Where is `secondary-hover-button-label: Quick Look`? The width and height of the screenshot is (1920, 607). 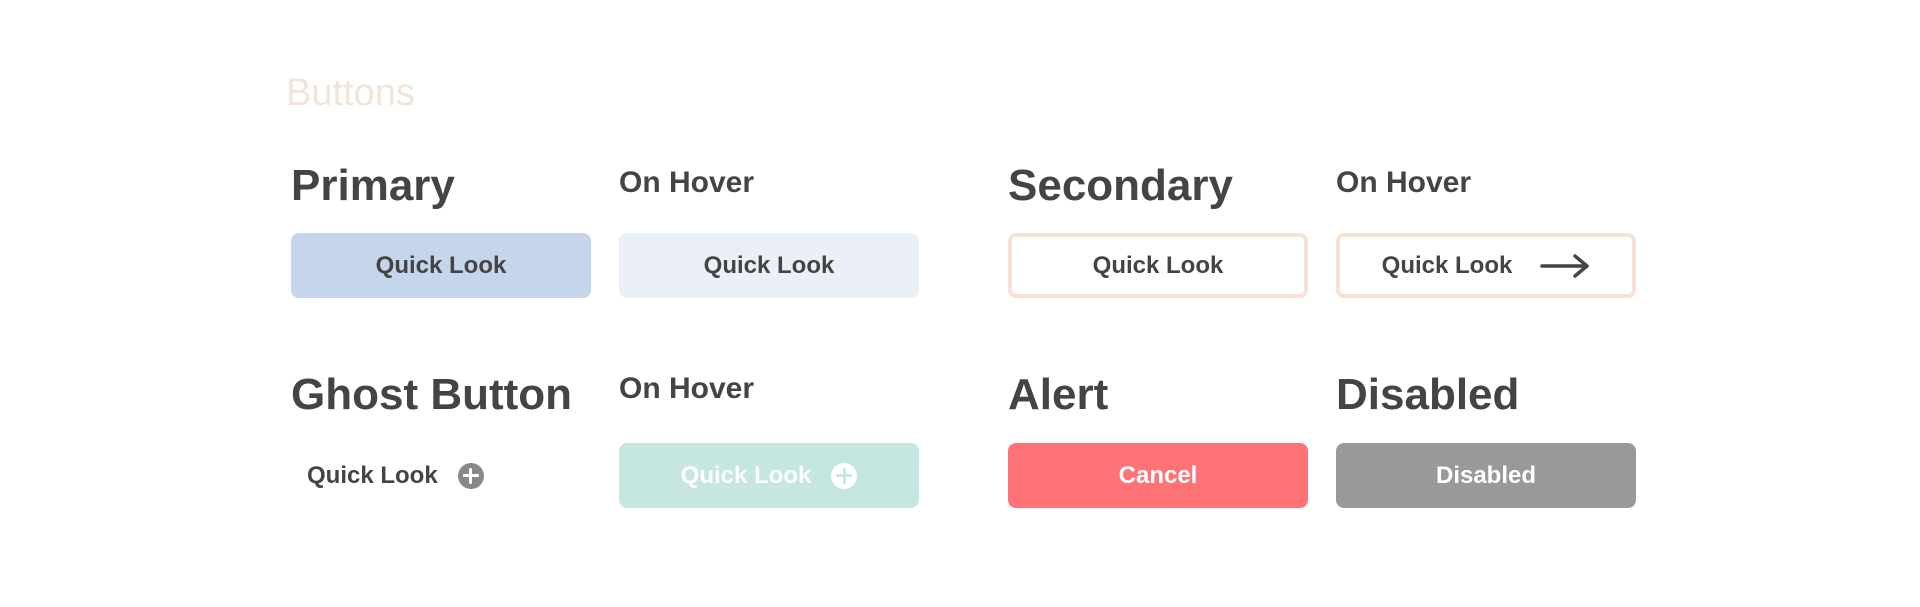 secondary-hover-button-label: Quick Look is located at coordinates (1447, 265).